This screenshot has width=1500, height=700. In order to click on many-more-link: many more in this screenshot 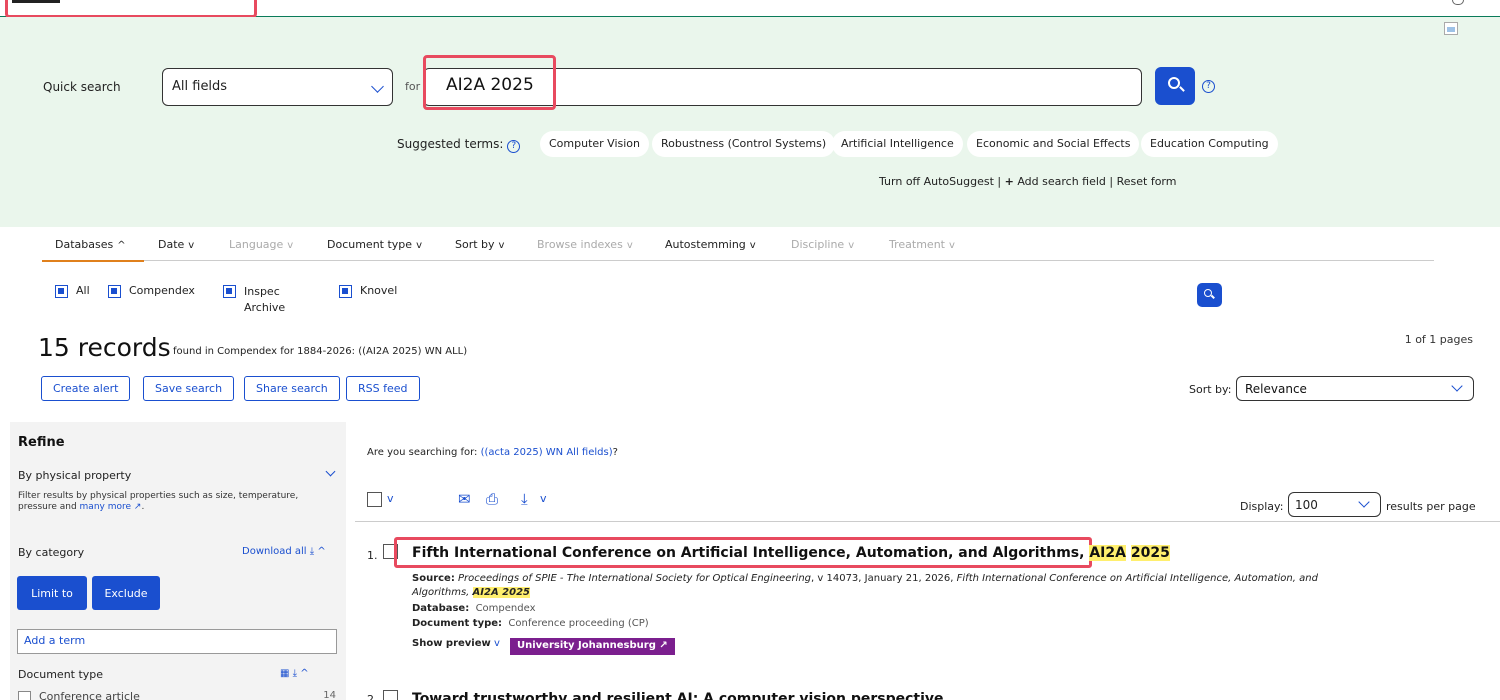, I will do `click(106, 507)`.